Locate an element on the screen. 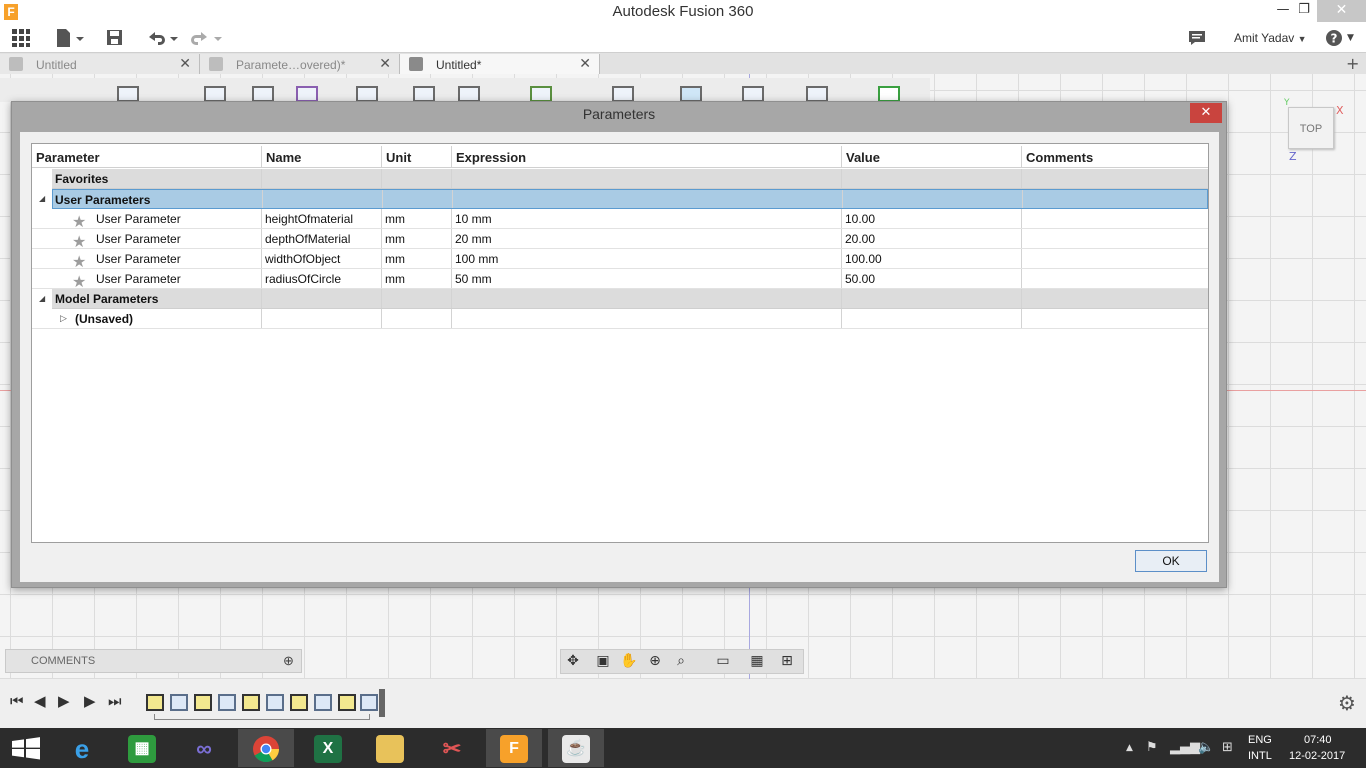 The height and width of the screenshot is (768, 1366). comment-icon is located at coordinates (1197, 38).